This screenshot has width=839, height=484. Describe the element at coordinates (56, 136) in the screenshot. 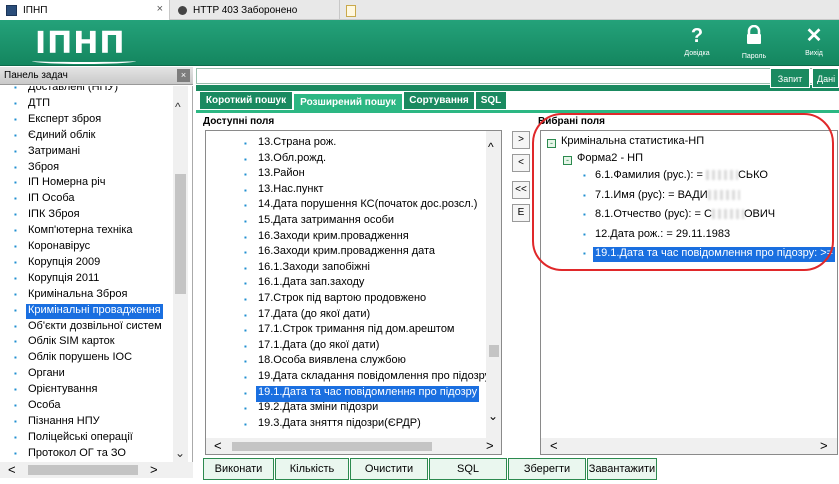

I see `sidebar-item: Єдиний облік` at that location.